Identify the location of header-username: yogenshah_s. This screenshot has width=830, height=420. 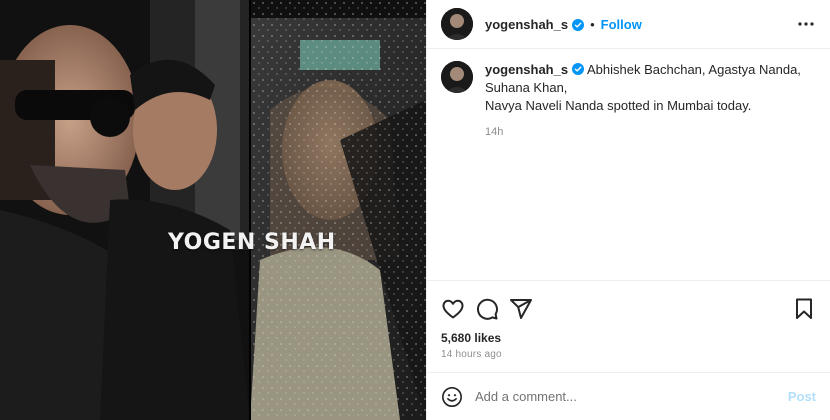
(526, 24).